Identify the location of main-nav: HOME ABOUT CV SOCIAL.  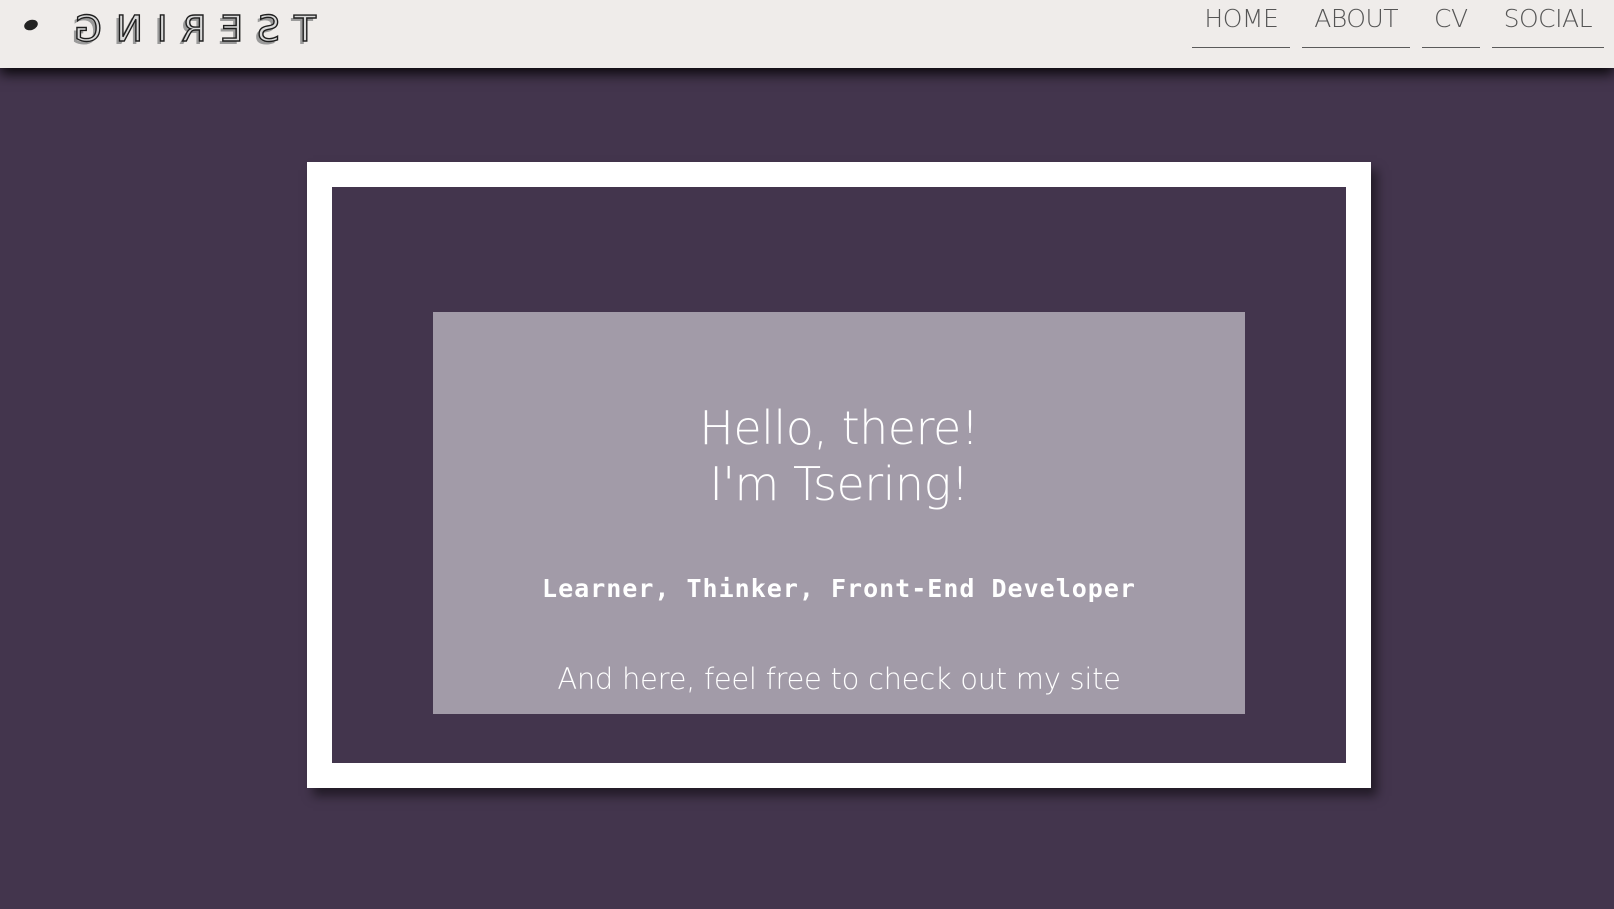
(1398, 24).